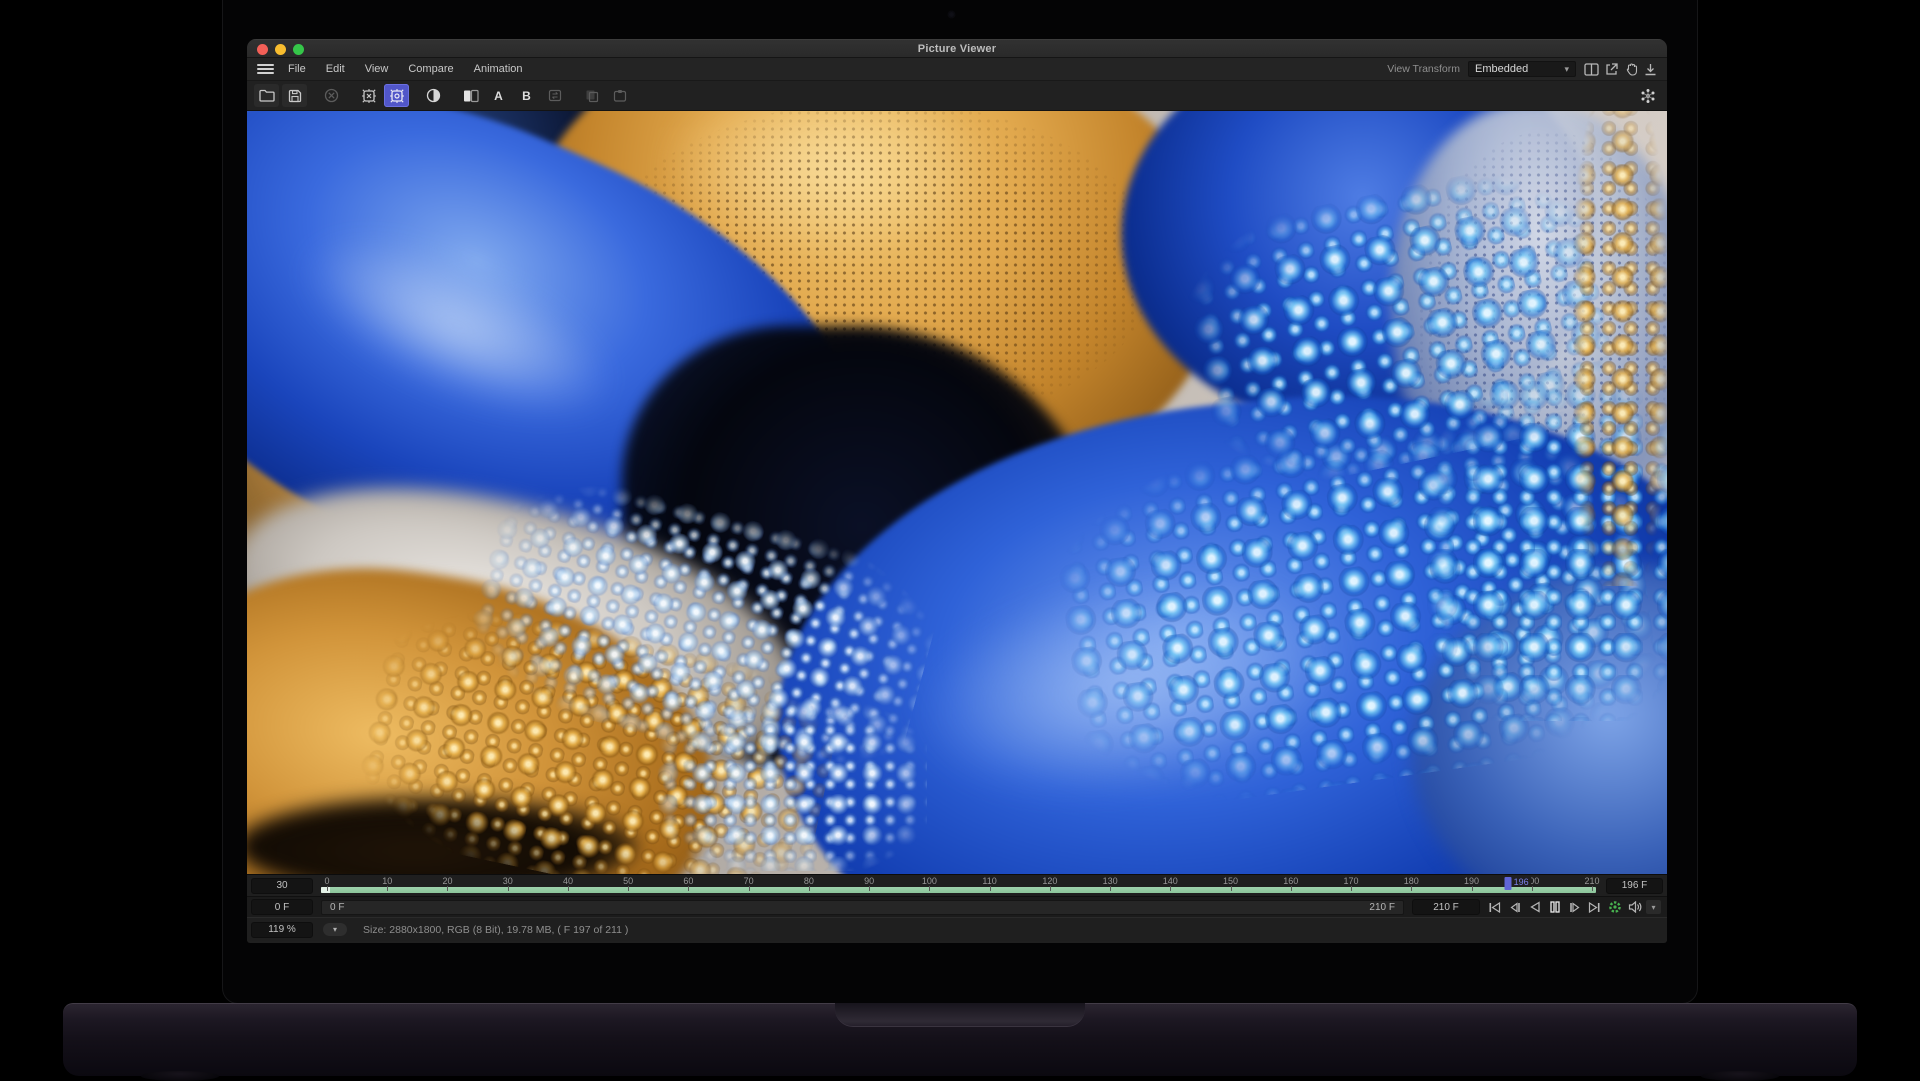 This screenshot has height=1081, width=1920. I want to click on render-settings-button, so click(1647, 95).